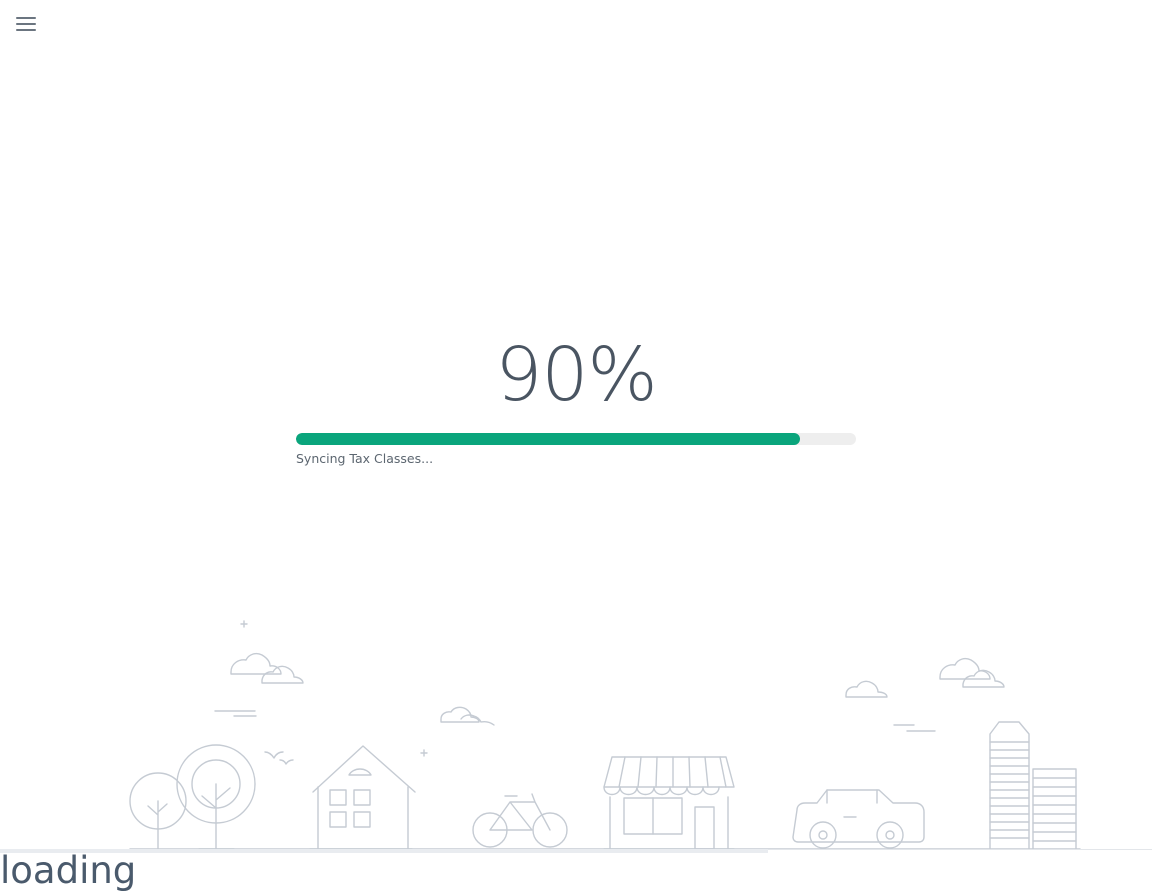  I want to click on progress-bar-fill, so click(548, 439).